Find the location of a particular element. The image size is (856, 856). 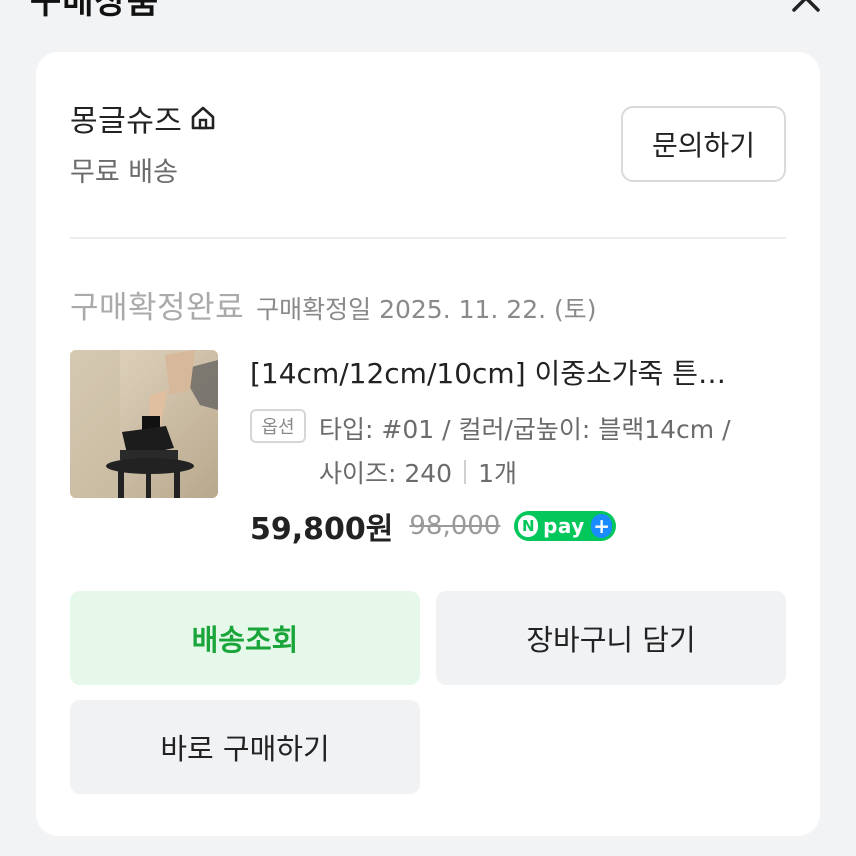

npay-n-icon: N is located at coordinates (528, 526).